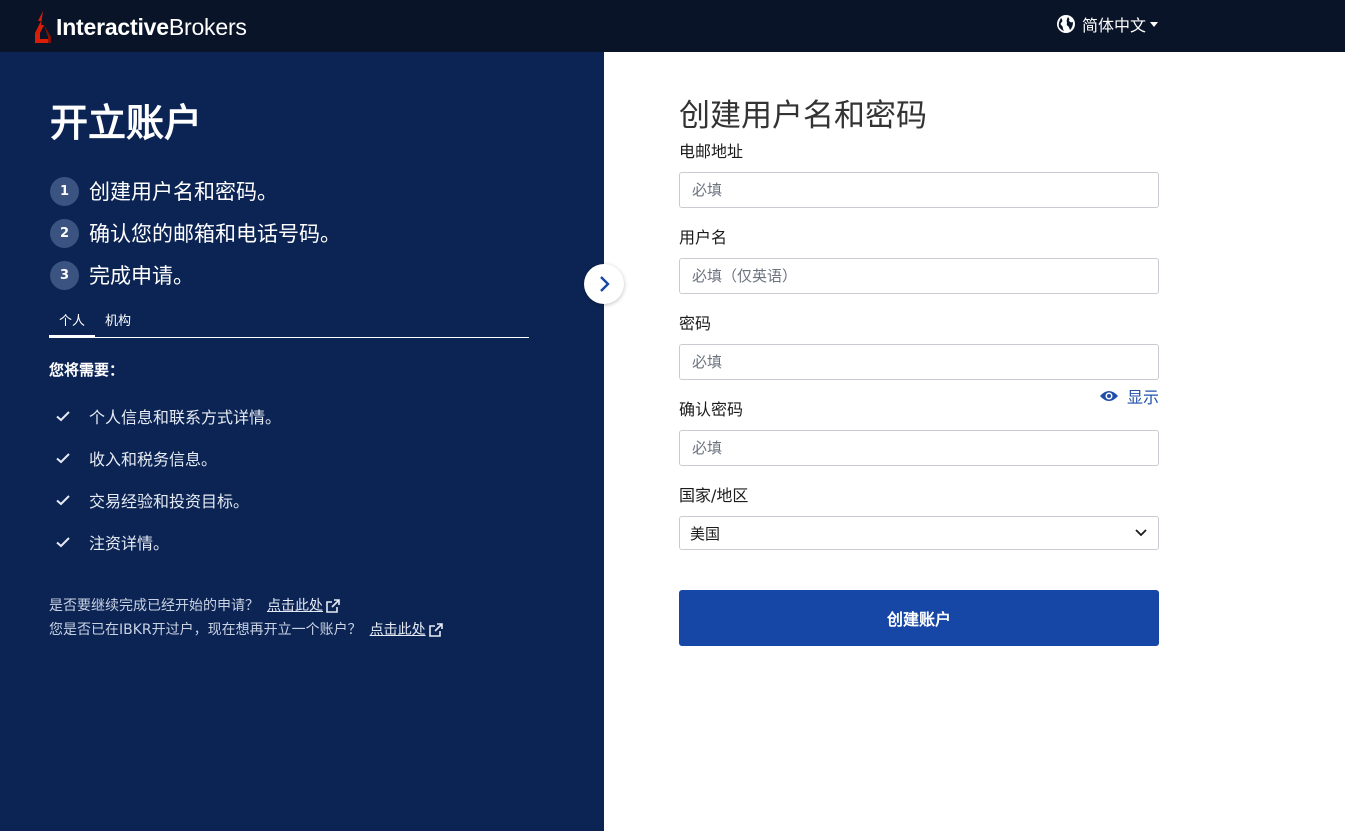 This screenshot has width=1345, height=831. Describe the element at coordinates (1114, 25) in the screenshot. I see `language-label: 简体中文` at that location.